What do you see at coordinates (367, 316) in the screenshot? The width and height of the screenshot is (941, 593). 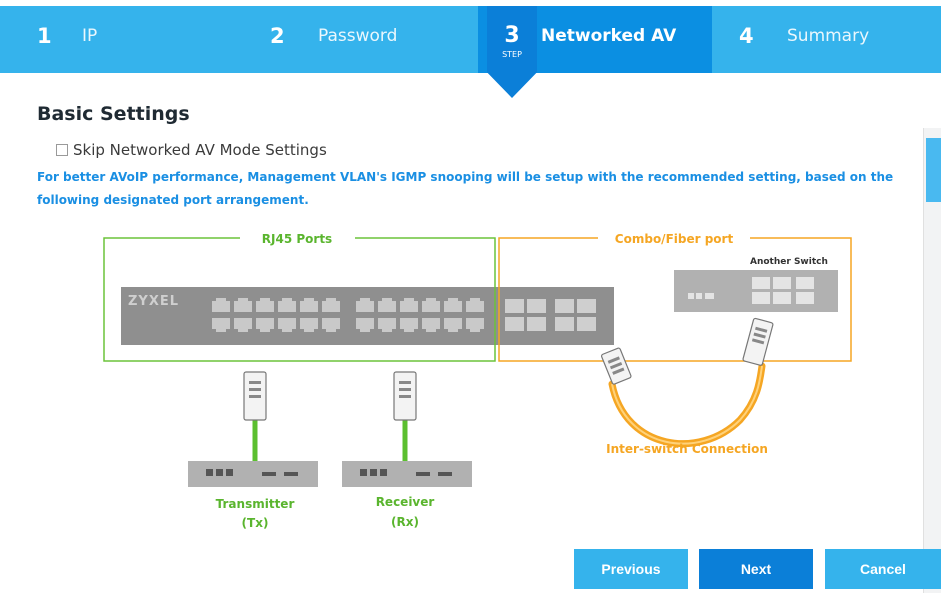 I see `main-switch` at bounding box center [367, 316].